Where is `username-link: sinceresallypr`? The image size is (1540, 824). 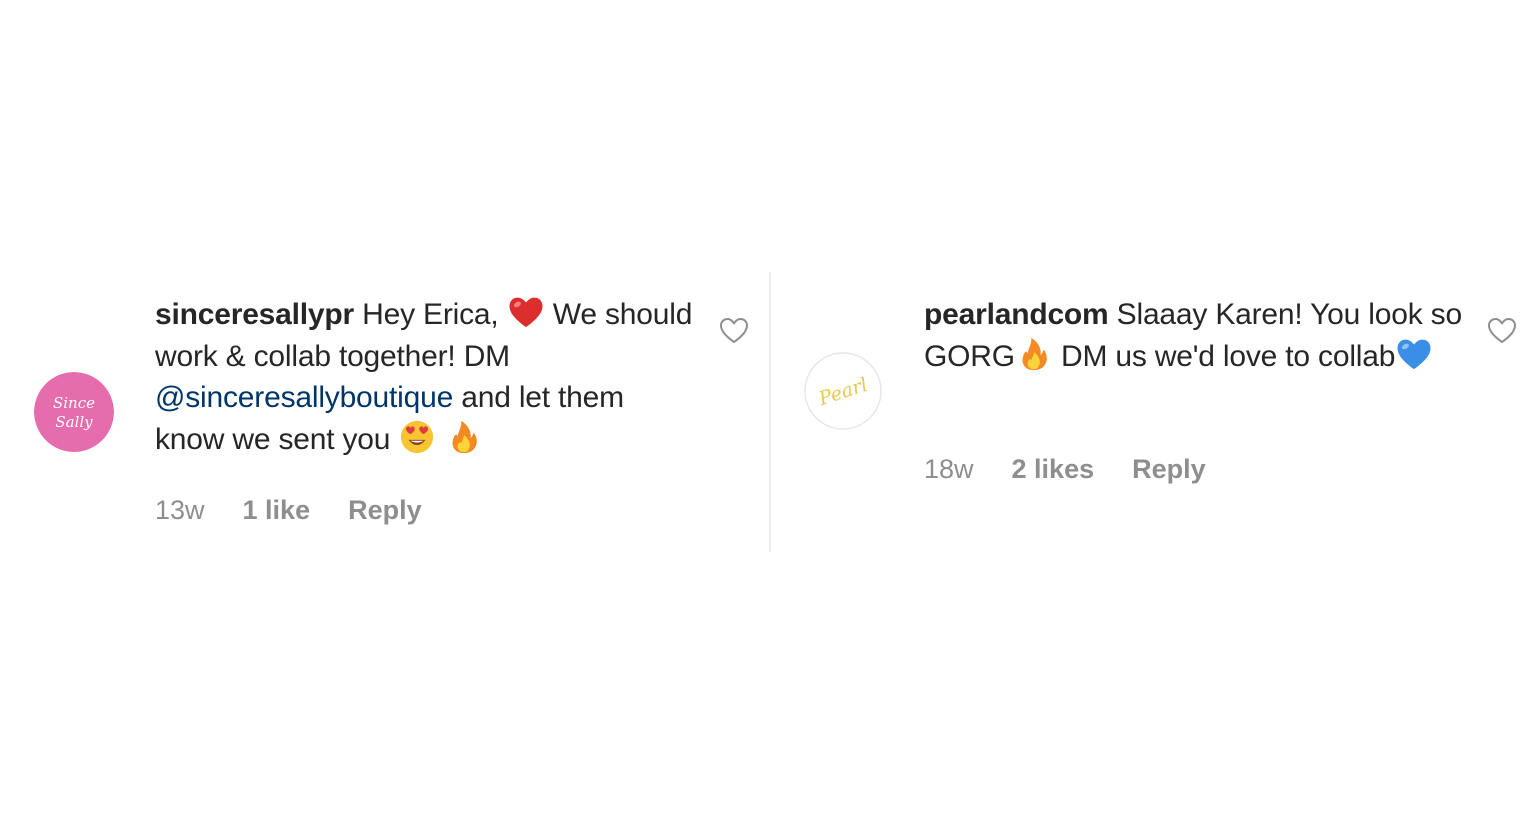 username-link: sinceresallypr is located at coordinates (254, 314).